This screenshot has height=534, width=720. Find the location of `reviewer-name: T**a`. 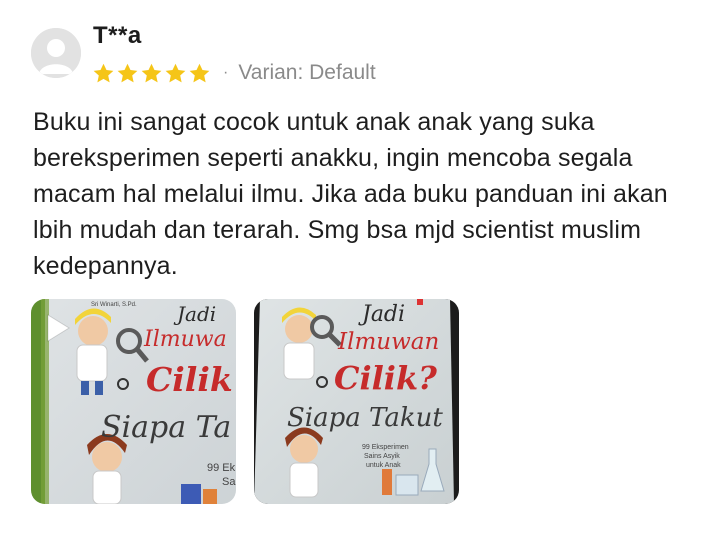

reviewer-name: T**a is located at coordinates (117, 35).